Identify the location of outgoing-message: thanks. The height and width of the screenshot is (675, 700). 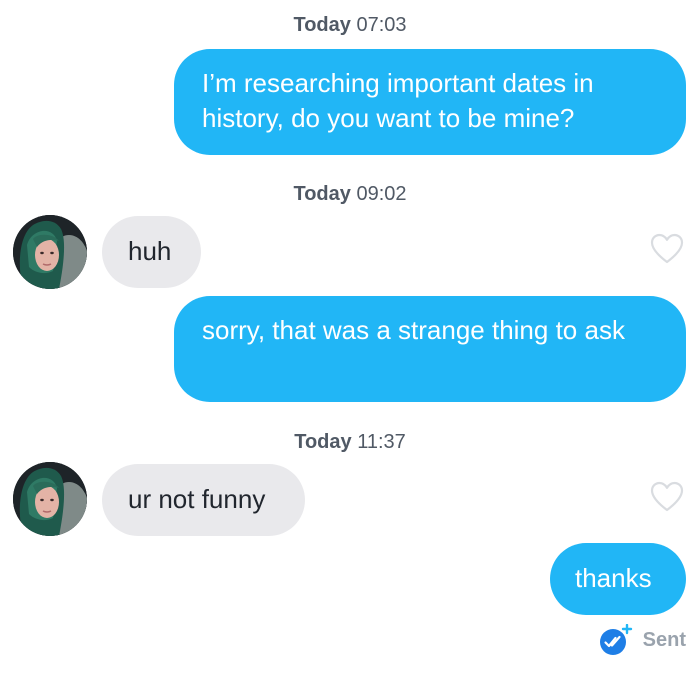
(618, 579).